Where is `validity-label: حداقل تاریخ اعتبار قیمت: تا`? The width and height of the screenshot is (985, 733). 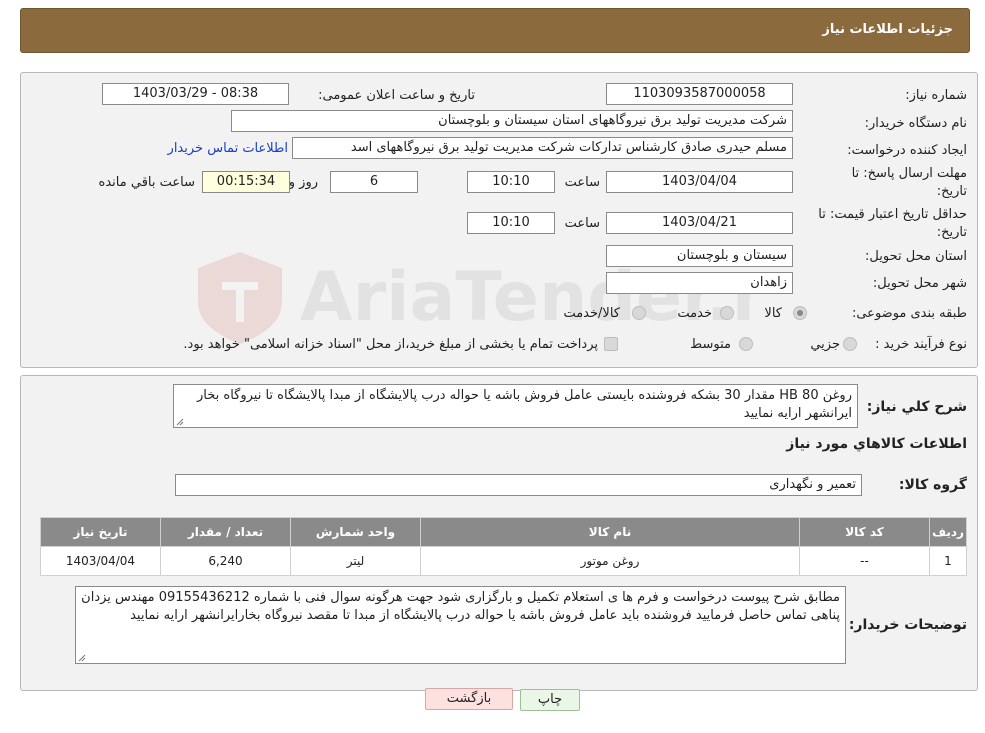
validity-label: حداقل تاریخ اعتبار قیمت: تا is located at coordinates (892, 214).